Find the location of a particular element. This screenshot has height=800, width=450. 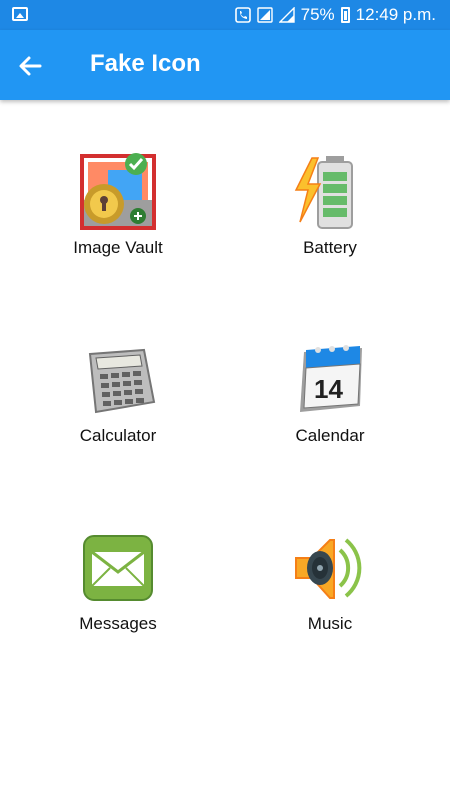

svg-text: 14 is located at coordinates (328, 389).